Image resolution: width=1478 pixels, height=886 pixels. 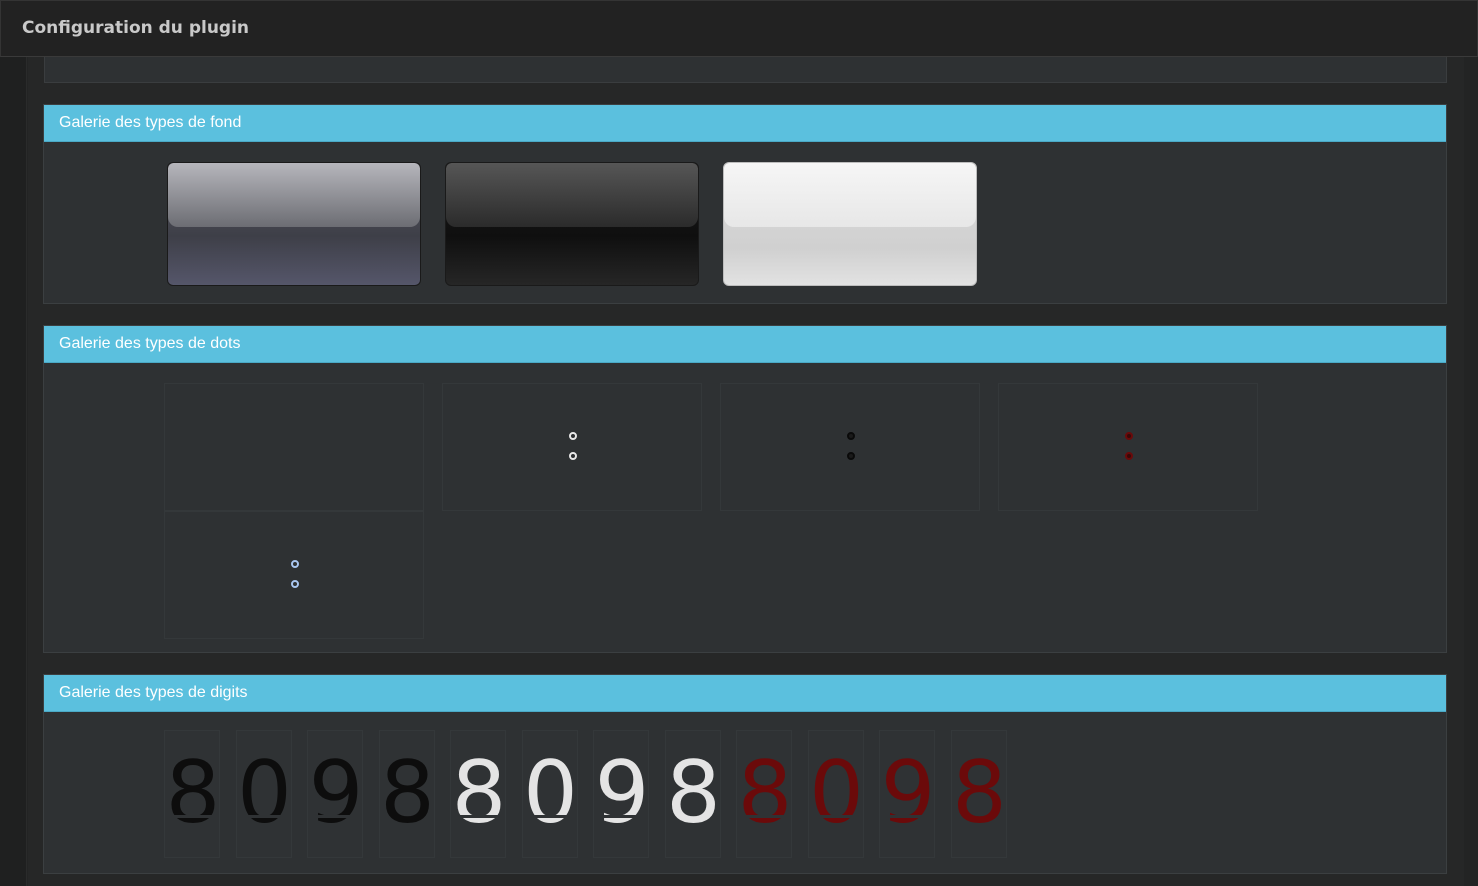 What do you see at coordinates (294, 575) in the screenshot?
I see `dots-tile-blue` at bounding box center [294, 575].